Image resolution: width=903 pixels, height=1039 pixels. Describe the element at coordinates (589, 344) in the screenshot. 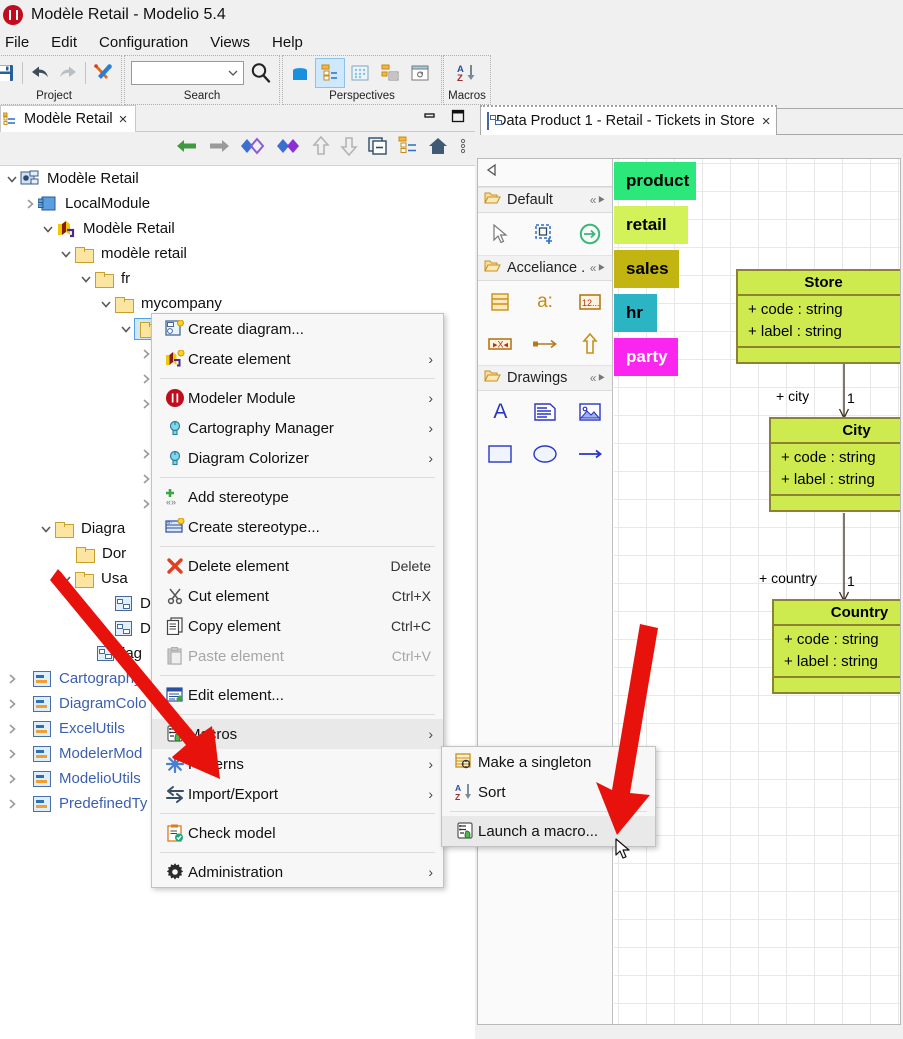

I see `generalization-icon` at that location.